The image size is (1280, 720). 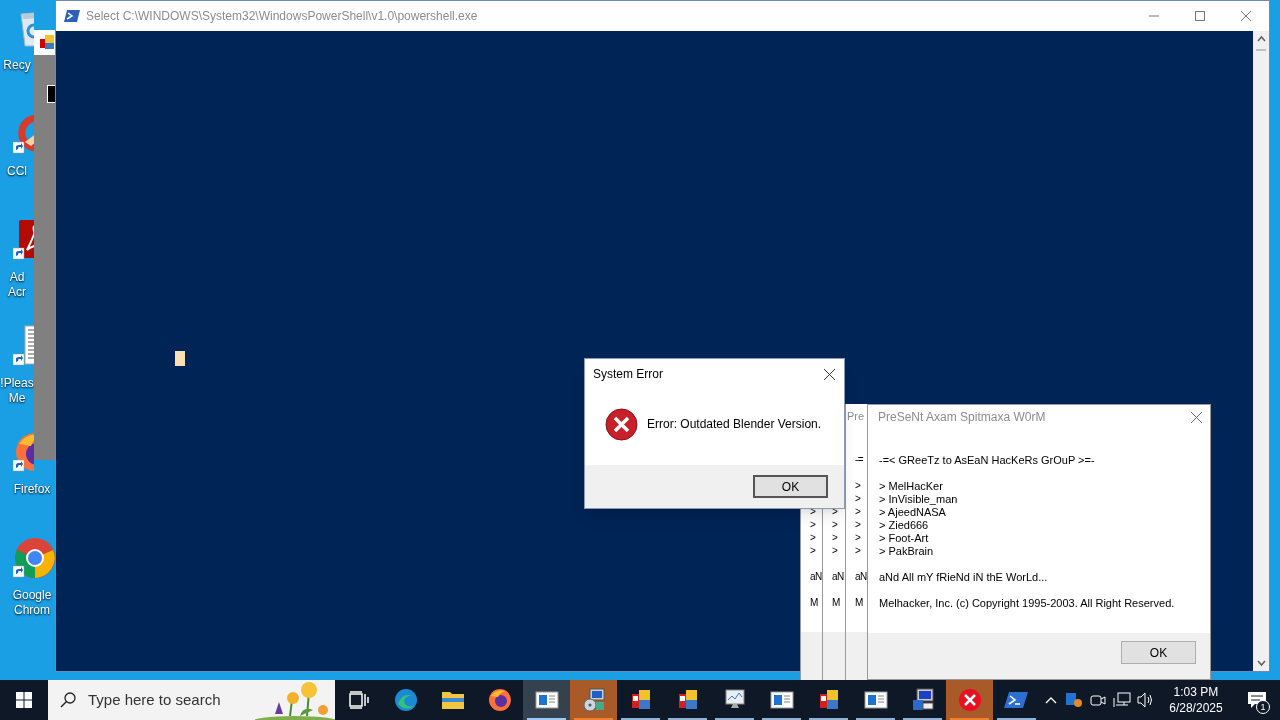 What do you see at coordinates (855, 416) in the screenshot?
I see `dialog-title: Pre` at bounding box center [855, 416].